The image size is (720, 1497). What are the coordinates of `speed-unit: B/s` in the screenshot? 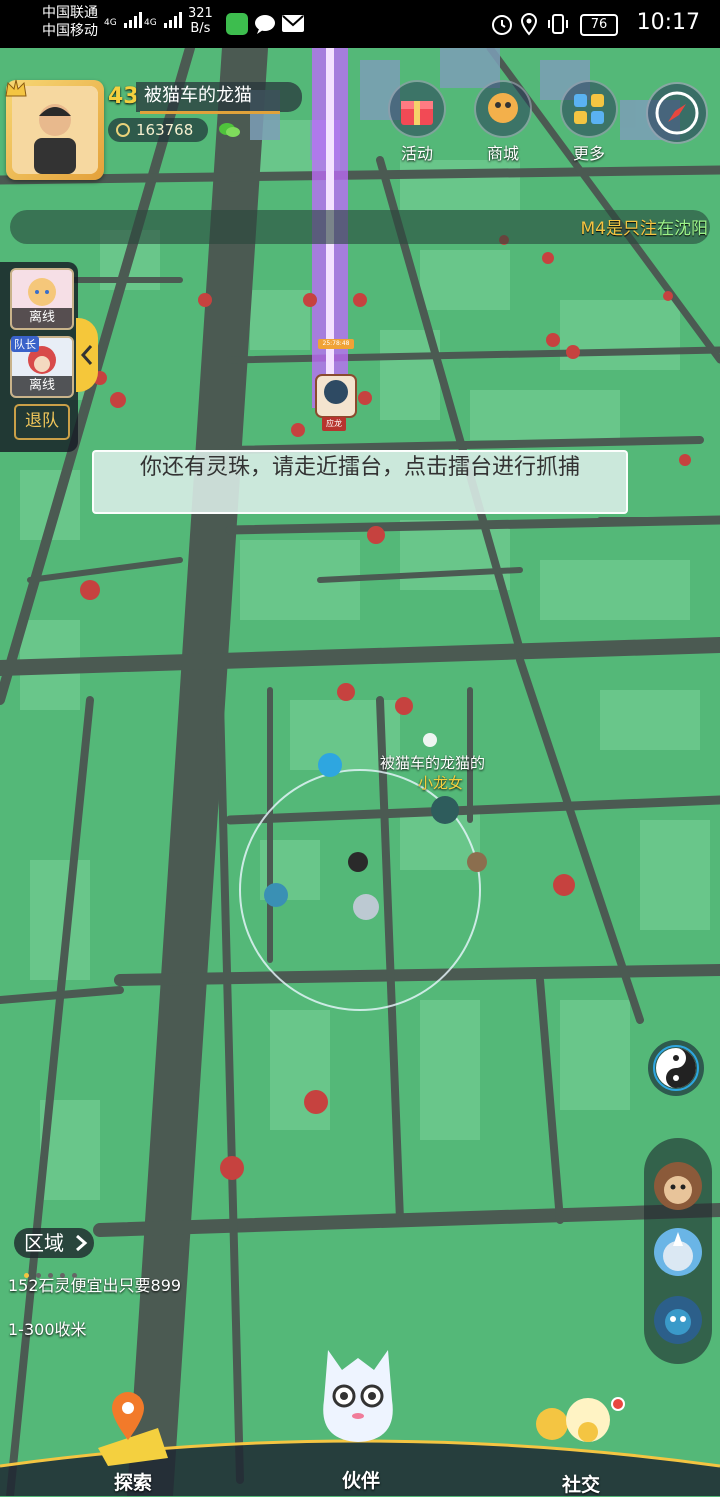 It's located at (200, 28).